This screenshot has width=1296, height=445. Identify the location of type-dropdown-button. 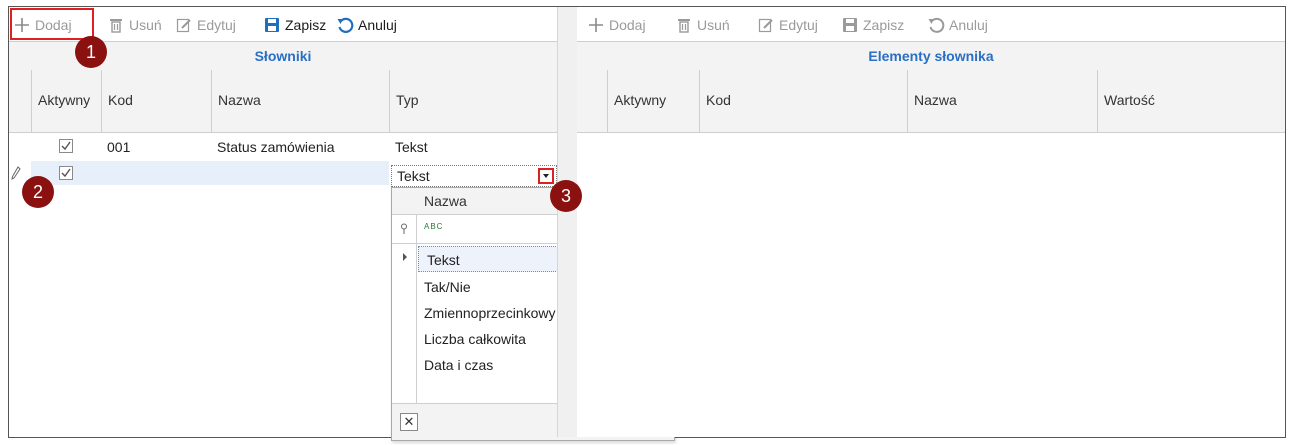
(546, 176).